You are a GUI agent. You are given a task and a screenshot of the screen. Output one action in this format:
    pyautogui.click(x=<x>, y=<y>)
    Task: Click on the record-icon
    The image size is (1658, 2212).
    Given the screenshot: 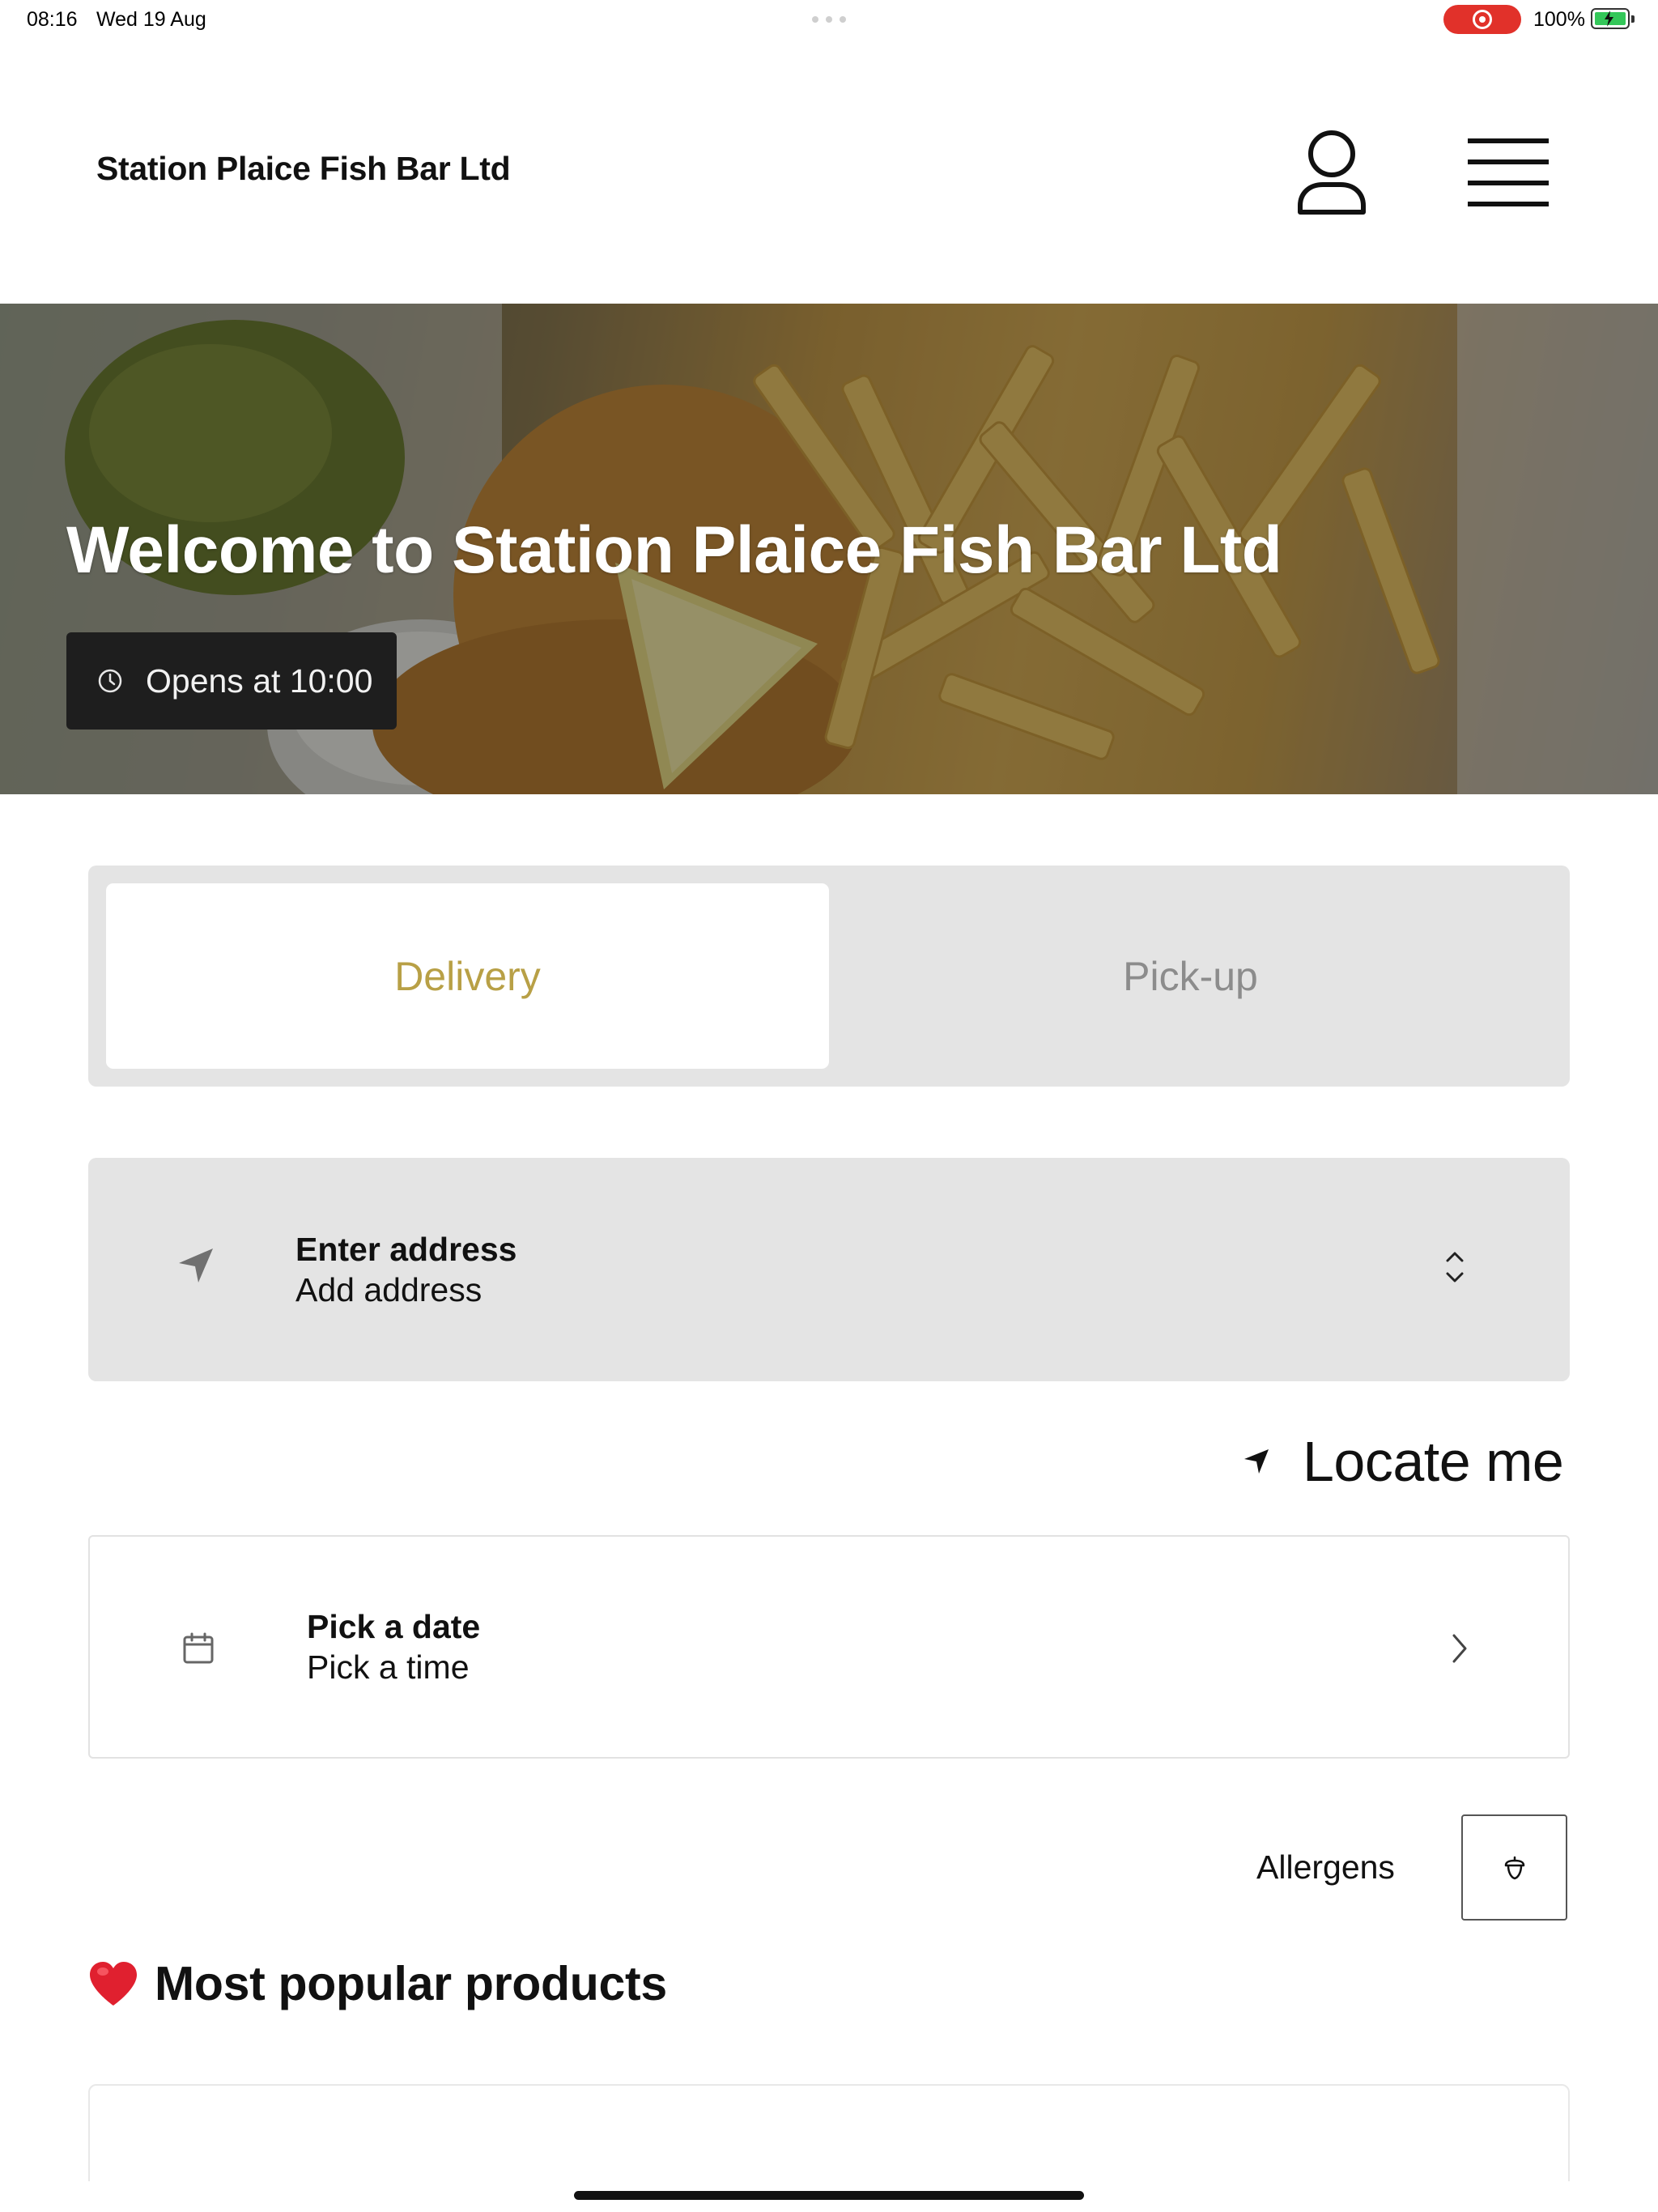 What is the action you would take?
    pyautogui.click(x=1482, y=19)
    